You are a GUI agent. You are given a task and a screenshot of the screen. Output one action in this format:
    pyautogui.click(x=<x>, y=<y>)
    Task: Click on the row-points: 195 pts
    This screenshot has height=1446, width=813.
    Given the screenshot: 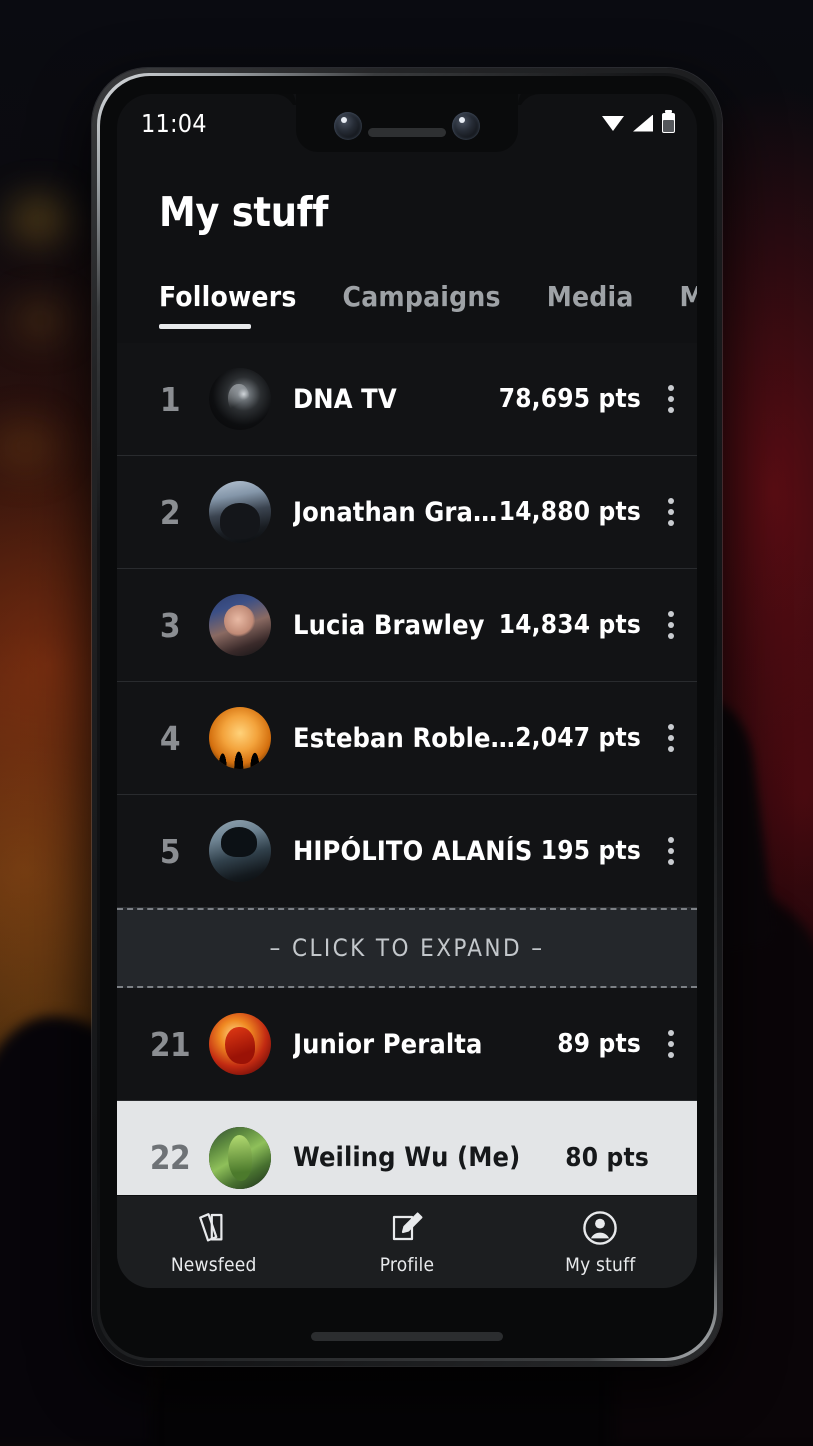 What is the action you would take?
    pyautogui.click(x=590, y=851)
    